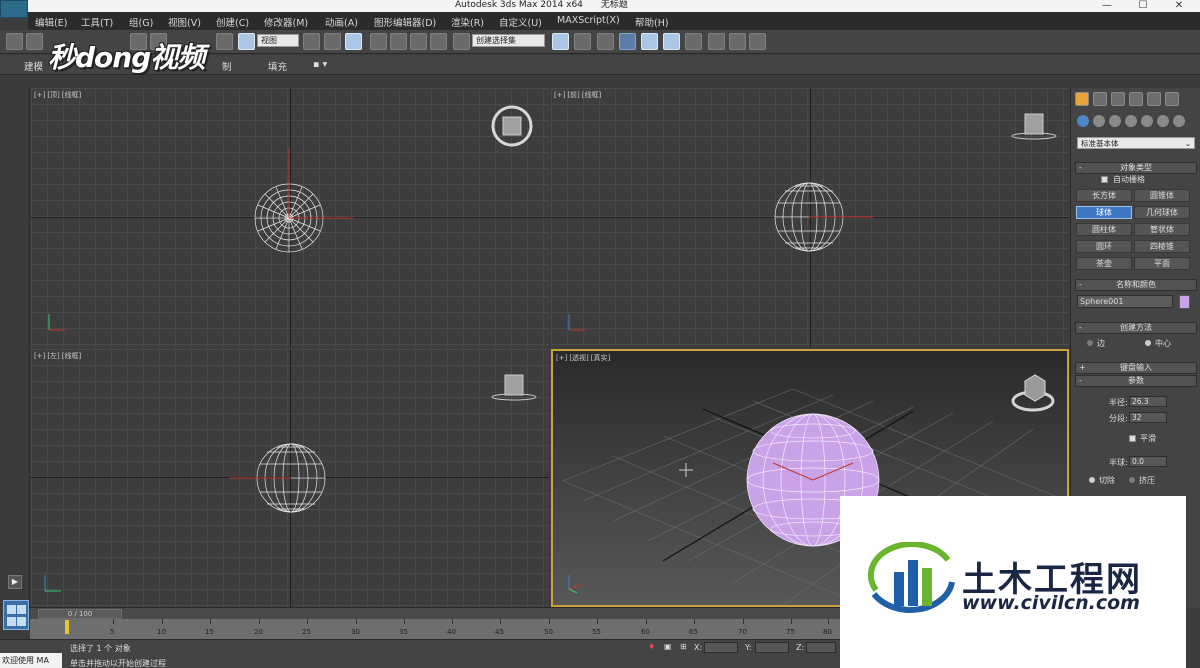 This screenshot has height=668, width=1200. What do you see at coordinates (435, 613) in the screenshot?
I see `time-slider: 0 / 100` at bounding box center [435, 613].